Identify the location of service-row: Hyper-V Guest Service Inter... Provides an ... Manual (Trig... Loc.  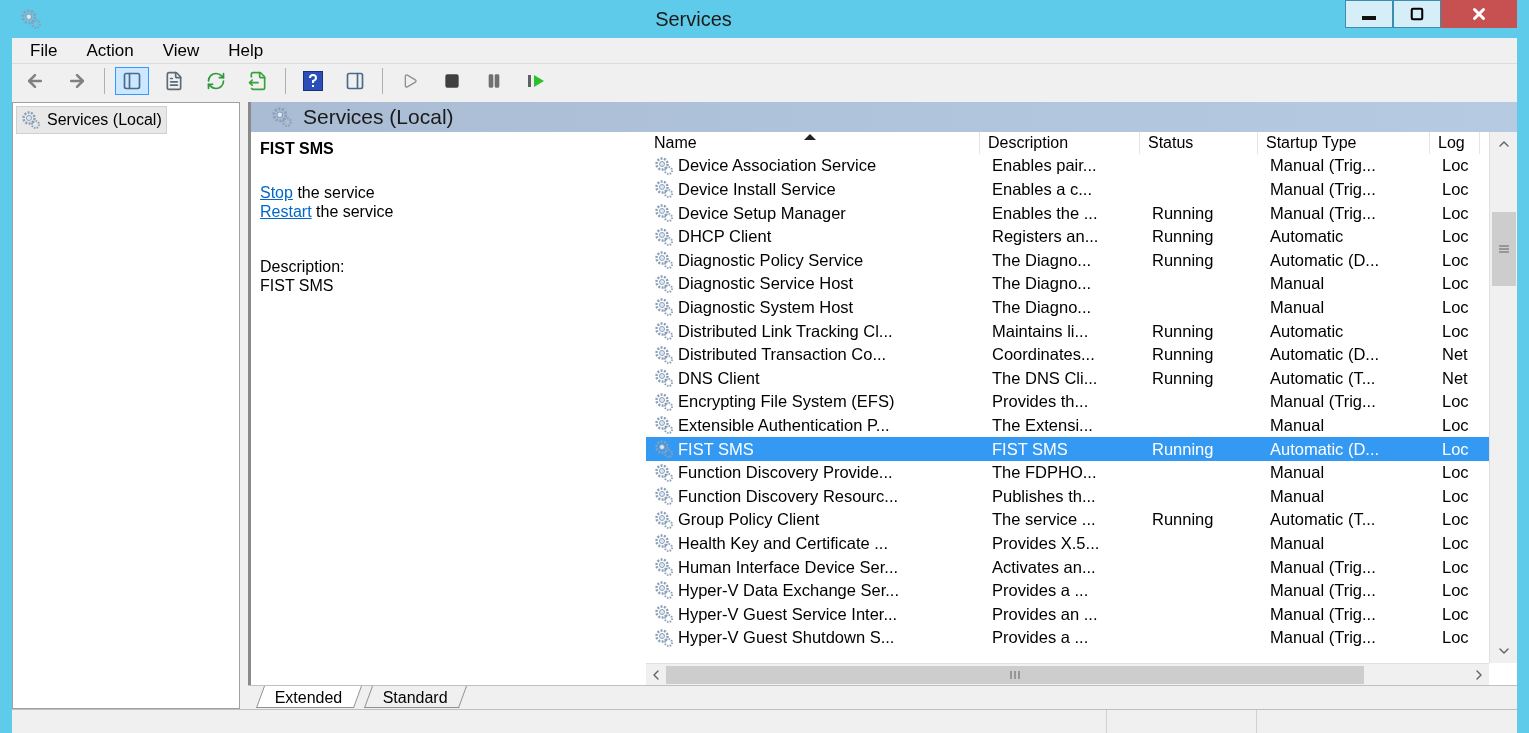
(1067, 614).